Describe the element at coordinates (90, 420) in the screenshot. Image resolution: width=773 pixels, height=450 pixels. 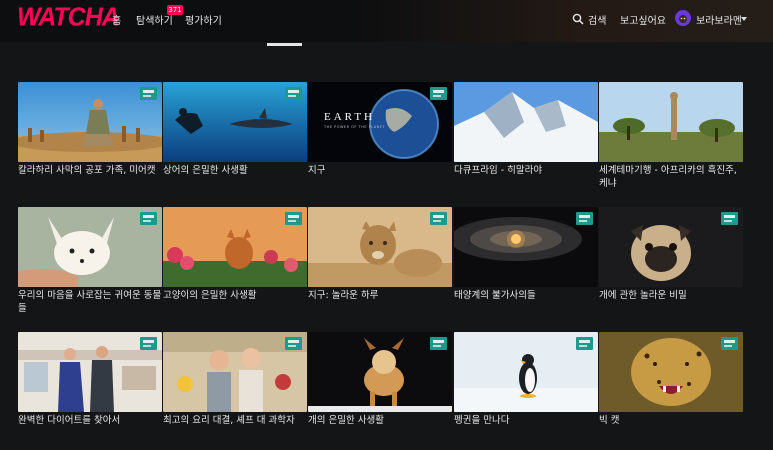
I see `card-title: 완벽한 다이어트를 찾아서` at that location.